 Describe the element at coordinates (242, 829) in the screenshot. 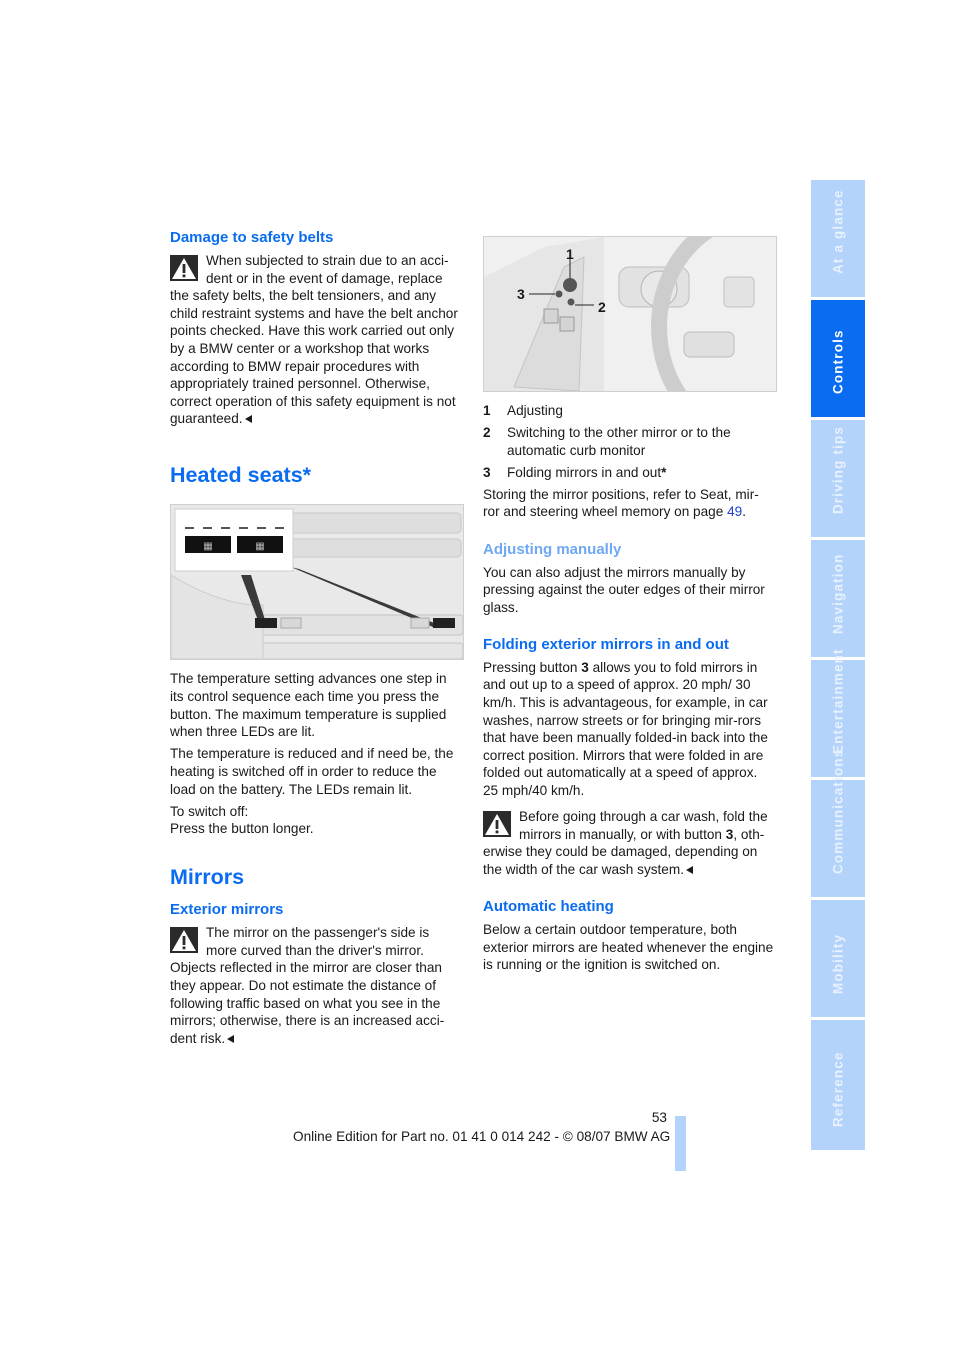

I see `switch-off-text: Press the button longer.` at that location.